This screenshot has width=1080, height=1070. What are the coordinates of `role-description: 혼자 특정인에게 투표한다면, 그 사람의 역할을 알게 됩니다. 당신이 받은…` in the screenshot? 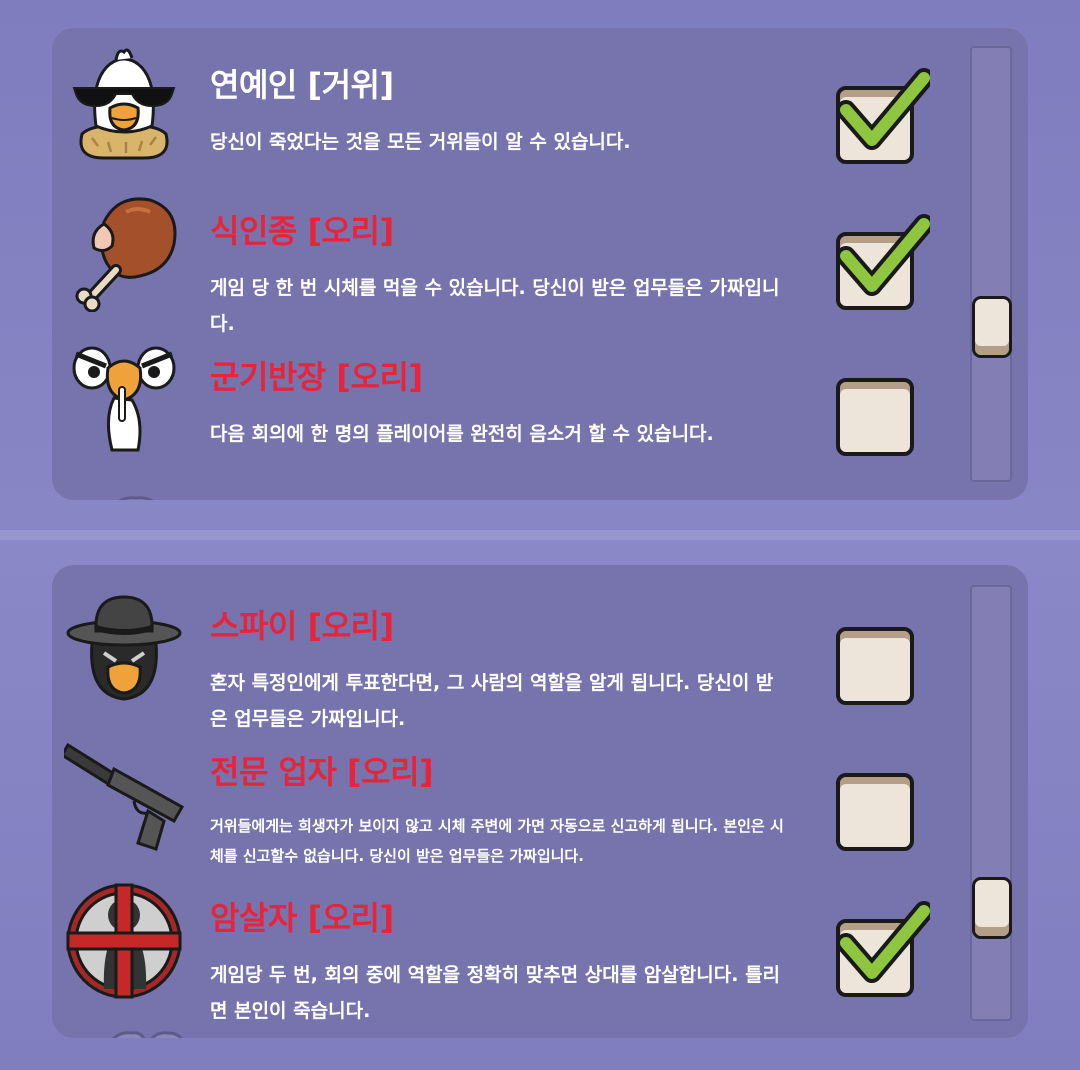 It's located at (492, 701).